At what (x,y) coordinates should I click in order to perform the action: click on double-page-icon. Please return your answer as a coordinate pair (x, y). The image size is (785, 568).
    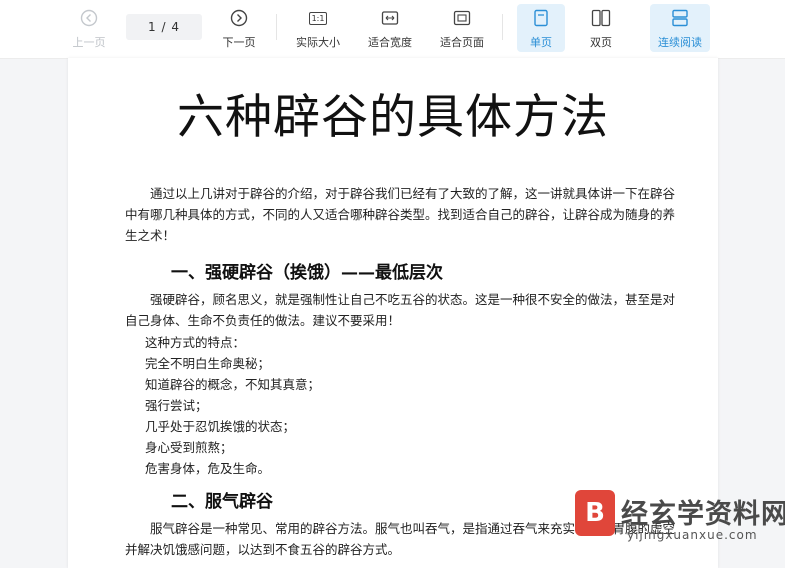
    Looking at the image, I should click on (601, 18).